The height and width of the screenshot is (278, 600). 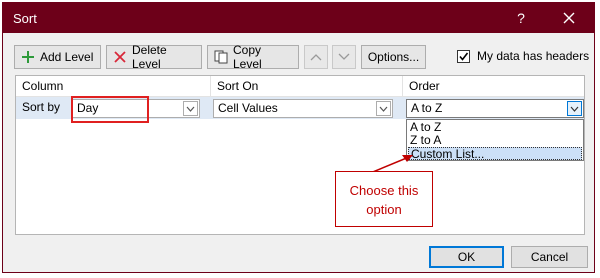 What do you see at coordinates (384, 199) in the screenshot?
I see `annotation-callout: Choose this option` at bounding box center [384, 199].